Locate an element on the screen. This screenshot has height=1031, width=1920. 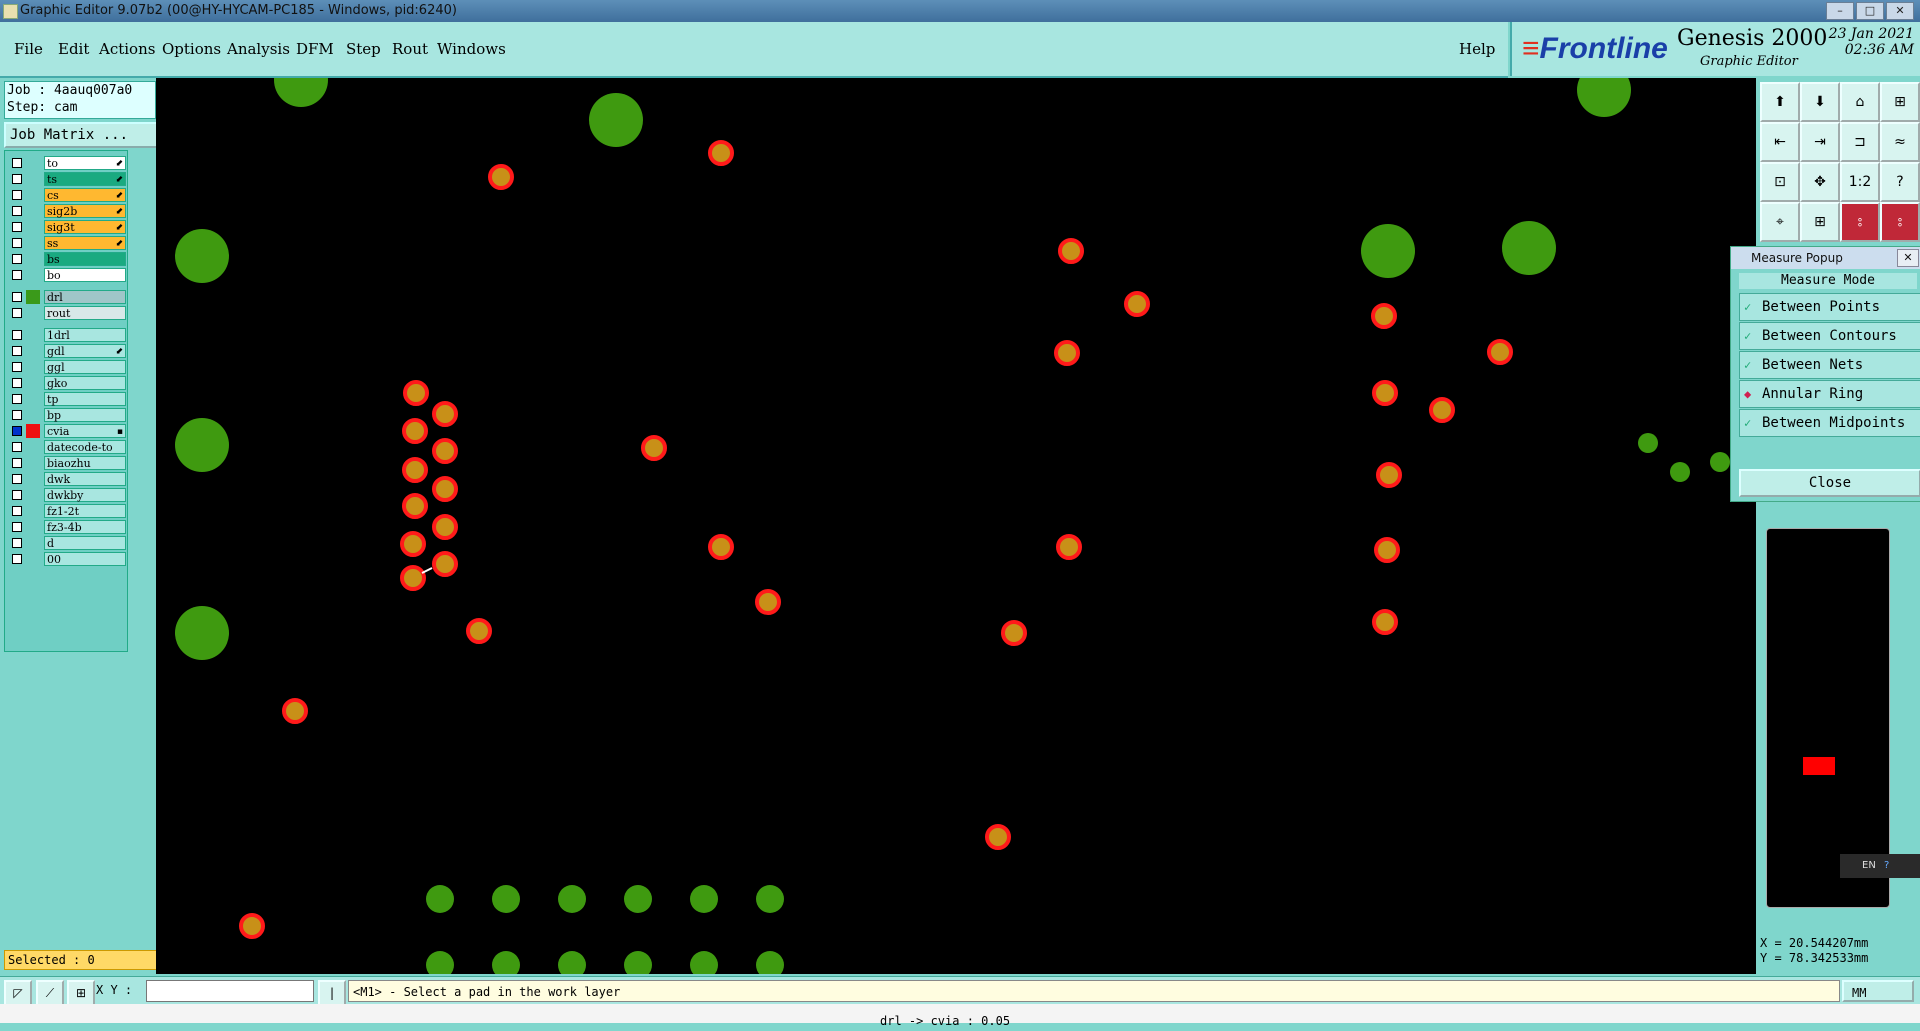
layer-row-1drl: 1drl is located at coordinates (68, 335).